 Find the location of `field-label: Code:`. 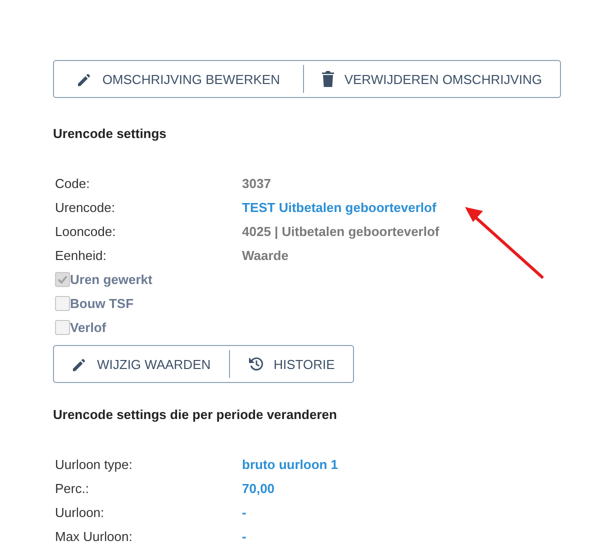

field-label: Code: is located at coordinates (73, 183).